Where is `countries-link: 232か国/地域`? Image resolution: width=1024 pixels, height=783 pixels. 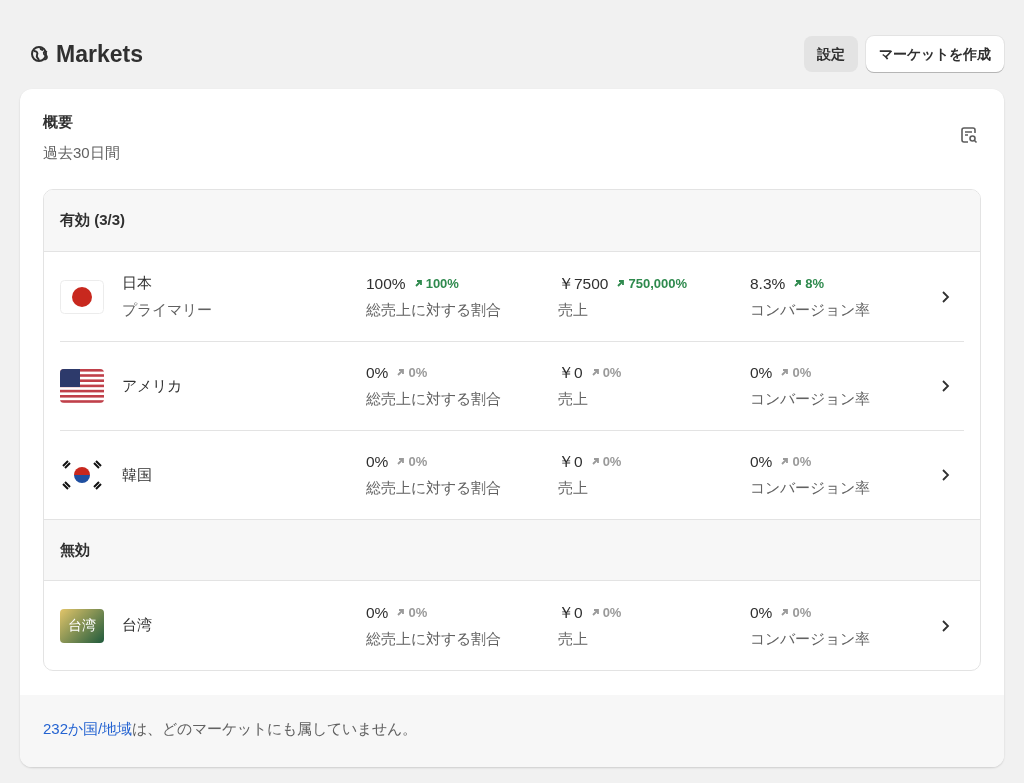
countries-link: 232か国/地域 is located at coordinates (88, 728).